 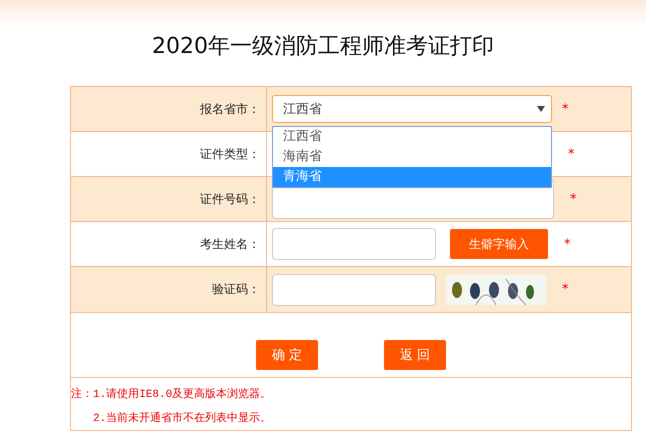 I want to click on field-label: 证件类型：, so click(x=230, y=154).